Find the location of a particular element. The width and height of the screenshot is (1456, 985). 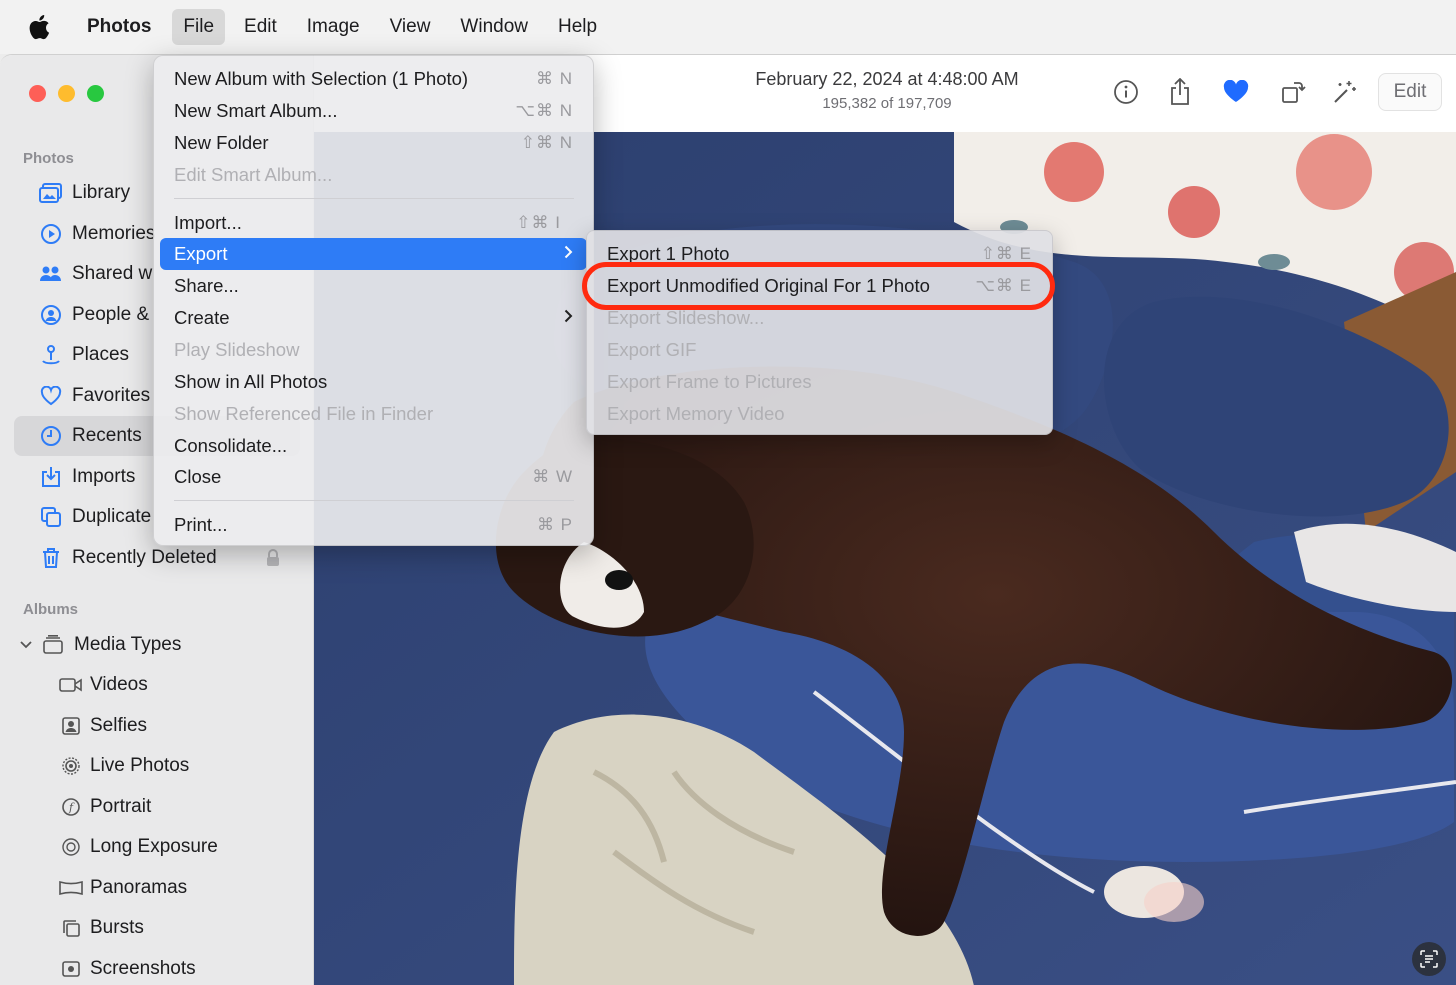

menu-window: Window is located at coordinates (494, 27).